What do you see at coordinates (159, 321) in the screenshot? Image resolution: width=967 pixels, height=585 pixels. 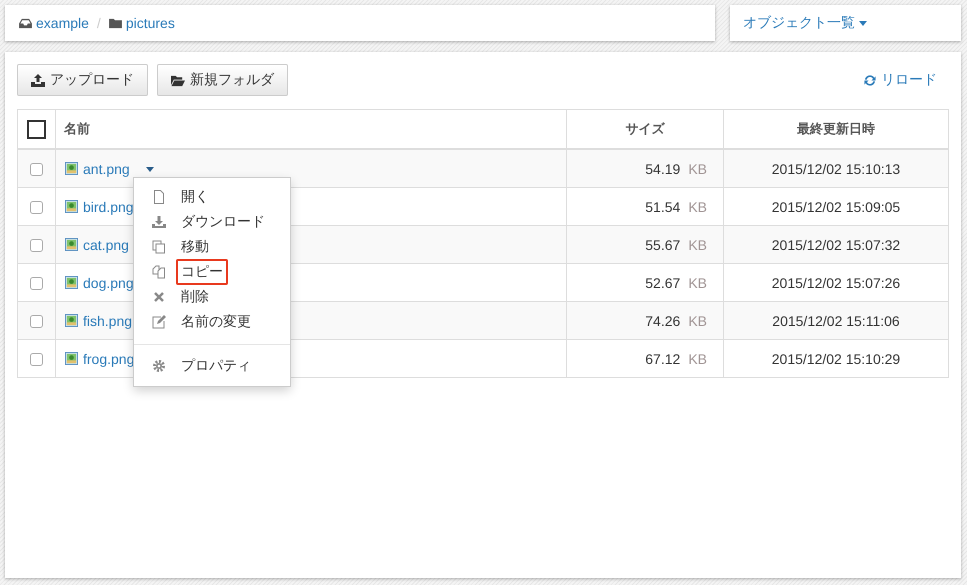 I see `edit-icon` at bounding box center [159, 321].